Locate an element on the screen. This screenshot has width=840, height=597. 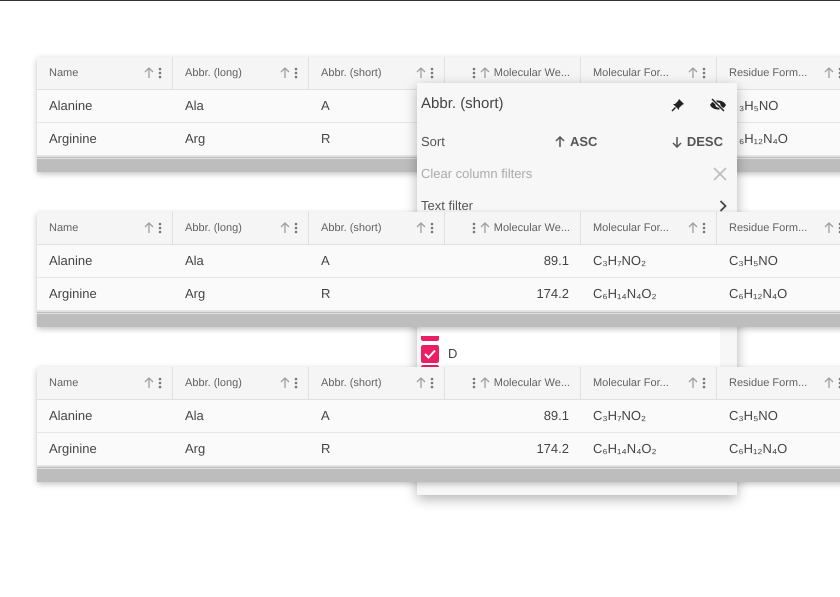
checkbox-label: D is located at coordinates (453, 354).